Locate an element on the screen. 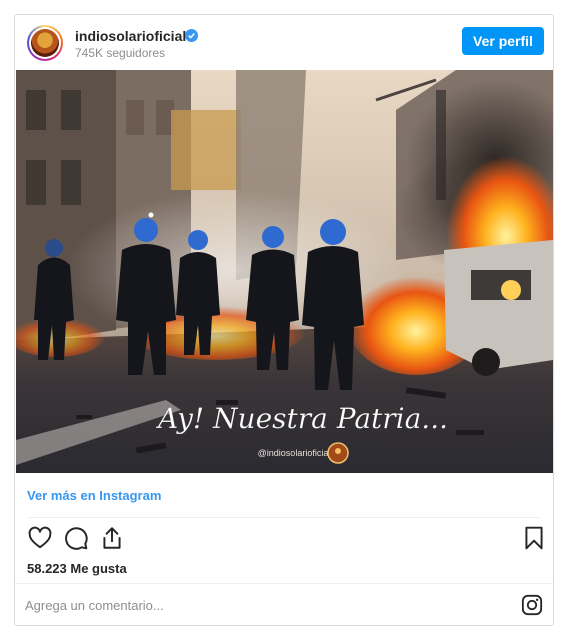  action-bar is located at coordinates (285, 540).